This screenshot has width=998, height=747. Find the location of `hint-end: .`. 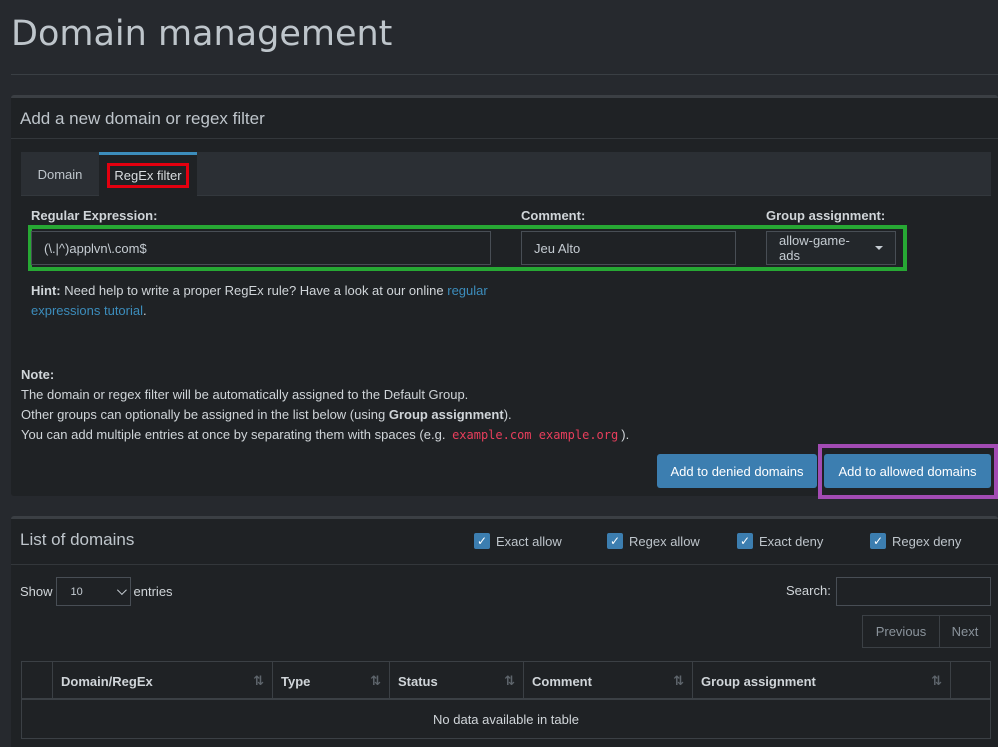

hint-end: . is located at coordinates (145, 310).